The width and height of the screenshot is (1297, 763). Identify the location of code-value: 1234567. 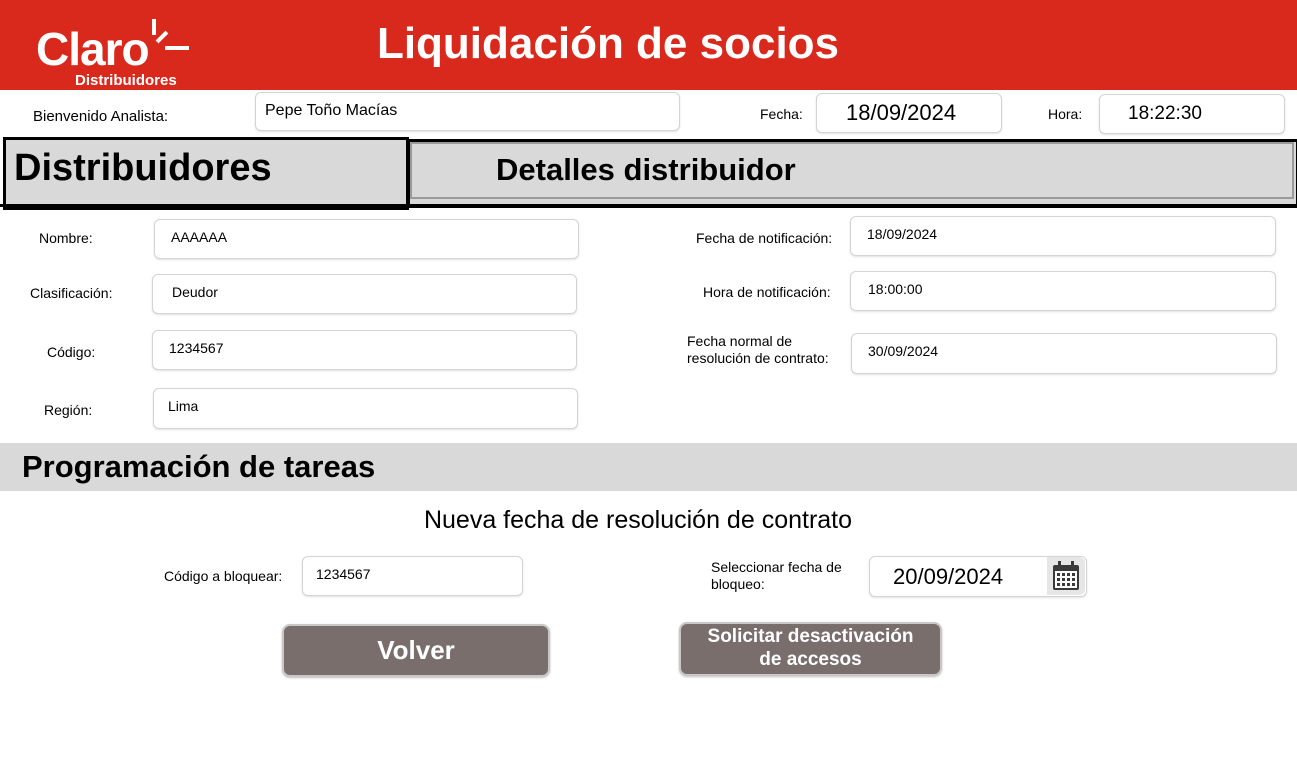
(196, 348).